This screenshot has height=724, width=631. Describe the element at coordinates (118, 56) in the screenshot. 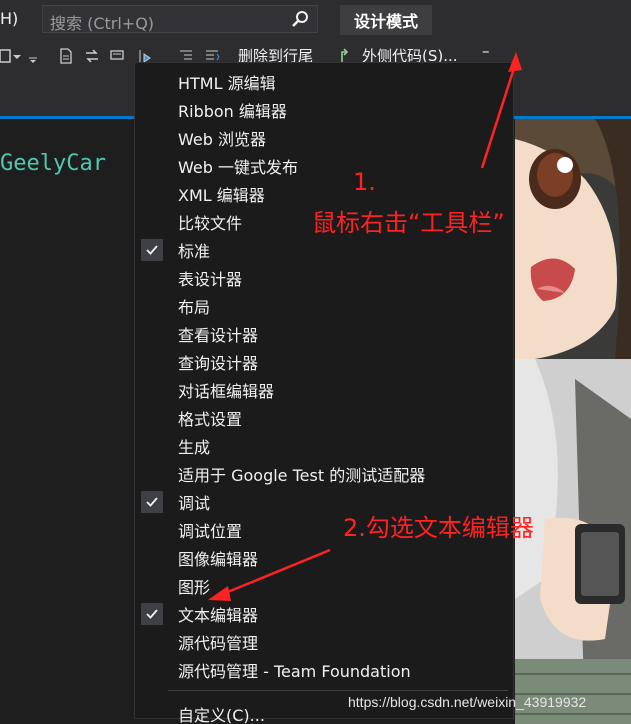

I see `comment-icon` at that location.